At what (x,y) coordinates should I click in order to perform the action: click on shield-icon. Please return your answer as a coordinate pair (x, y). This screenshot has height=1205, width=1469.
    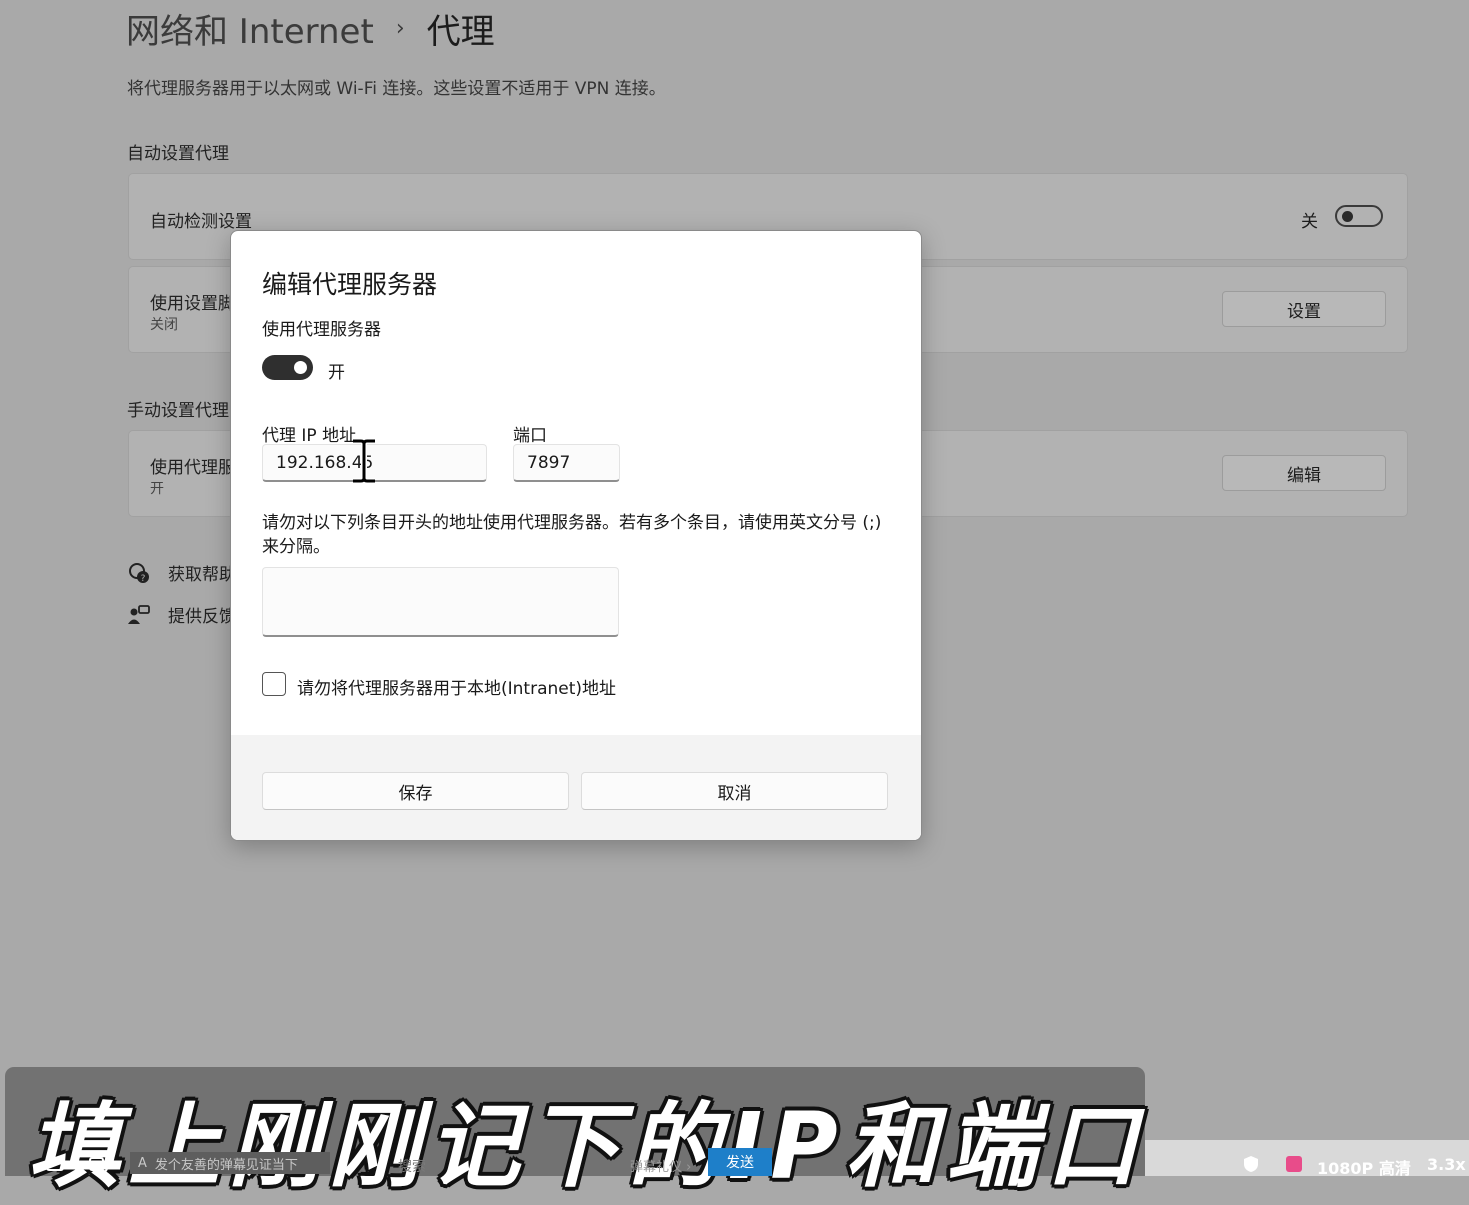
    Looking at the image, I should click on (1251, 1164).